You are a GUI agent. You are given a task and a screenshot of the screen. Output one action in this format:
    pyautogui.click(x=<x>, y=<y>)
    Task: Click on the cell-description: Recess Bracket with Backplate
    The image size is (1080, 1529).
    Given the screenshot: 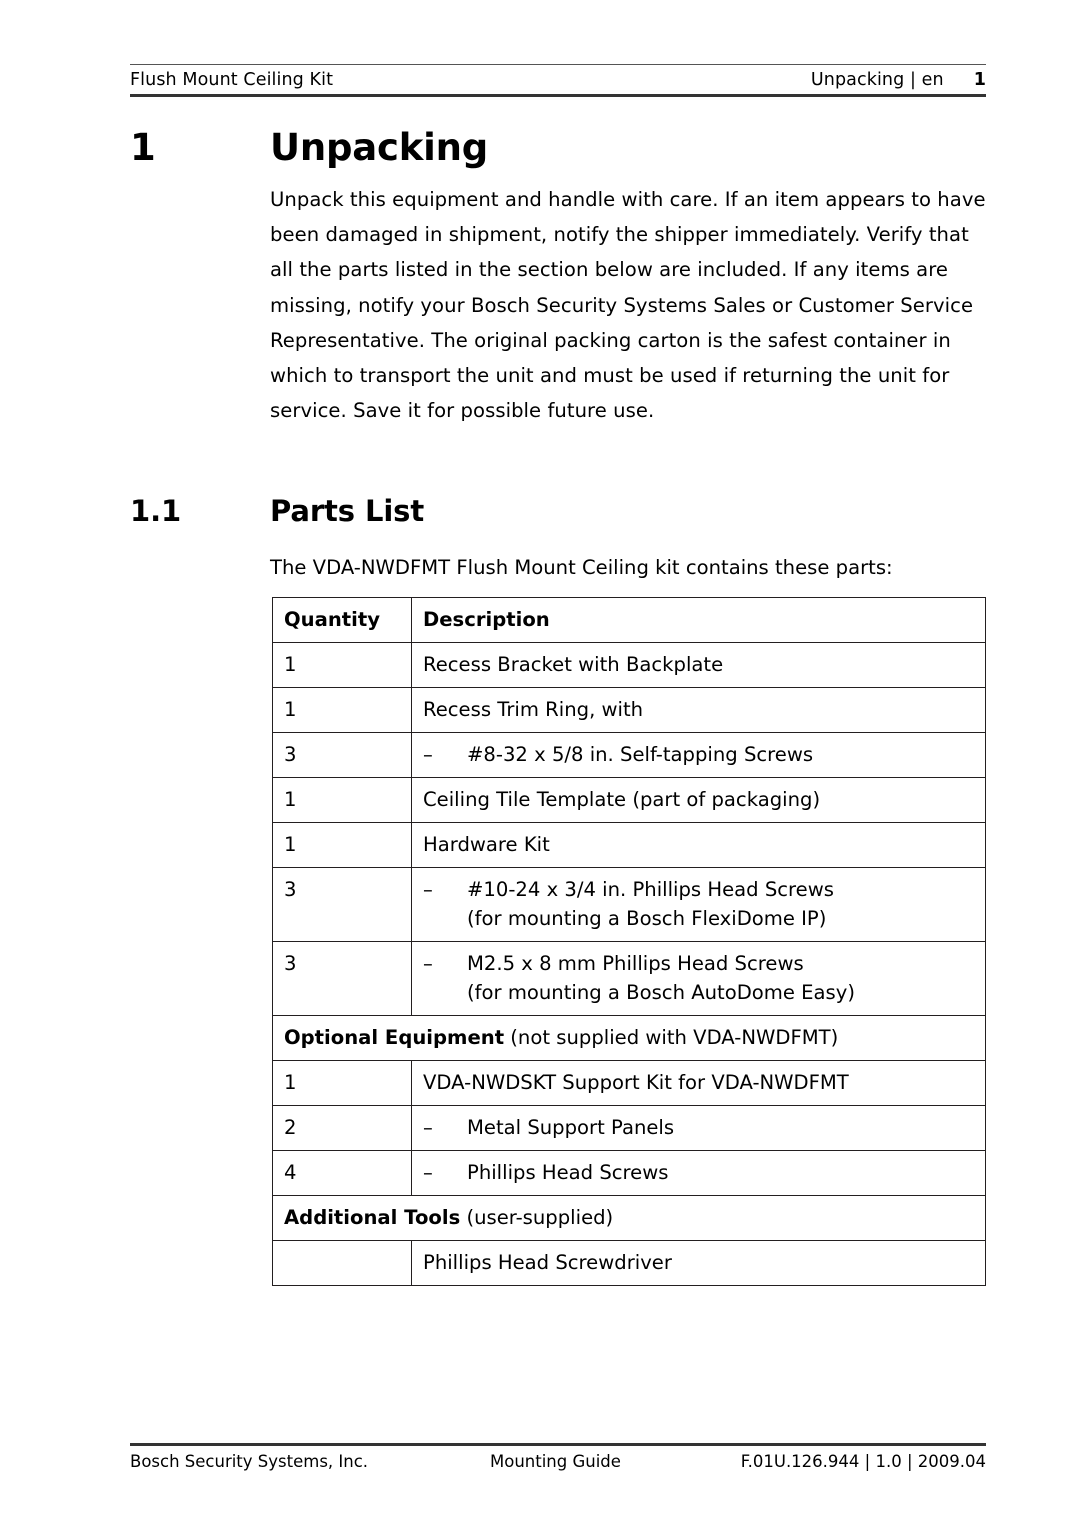 What is the action you would take?
    pyautogui.click(x=698, y=665)
    